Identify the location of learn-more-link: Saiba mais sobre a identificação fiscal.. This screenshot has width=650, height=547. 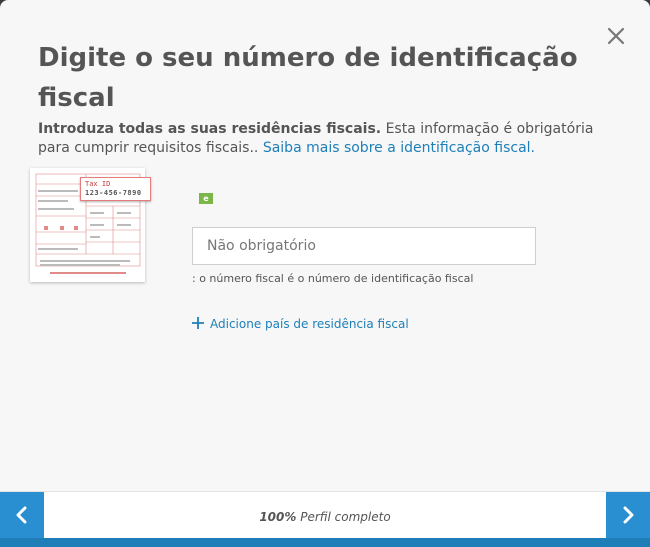
(399, 148).